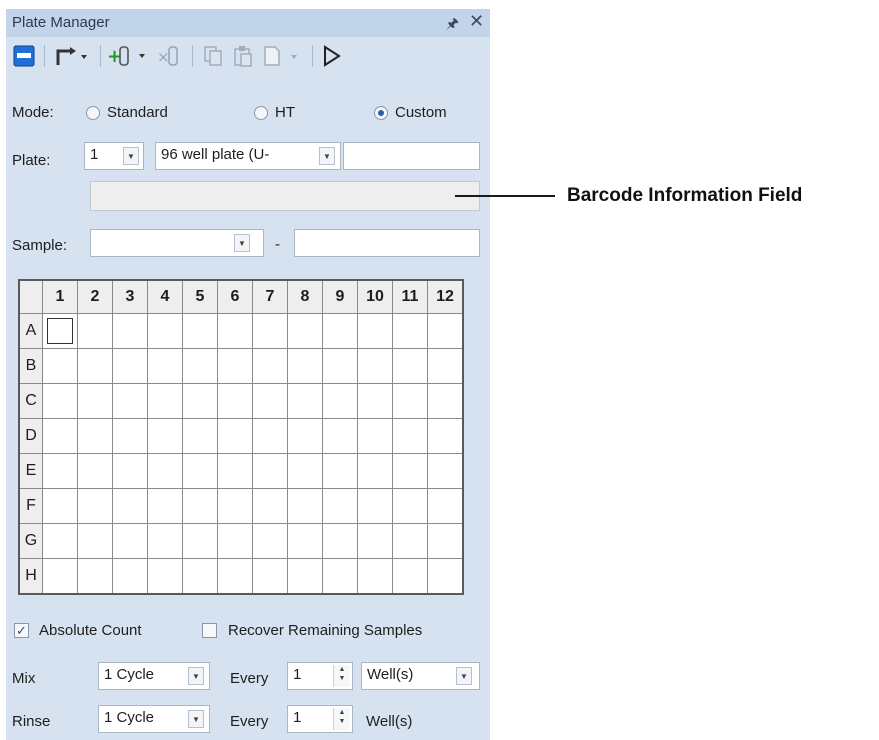  Describe the element at coordinates (410, 296) in the screenshot. I see `column-header: 11` at that location.